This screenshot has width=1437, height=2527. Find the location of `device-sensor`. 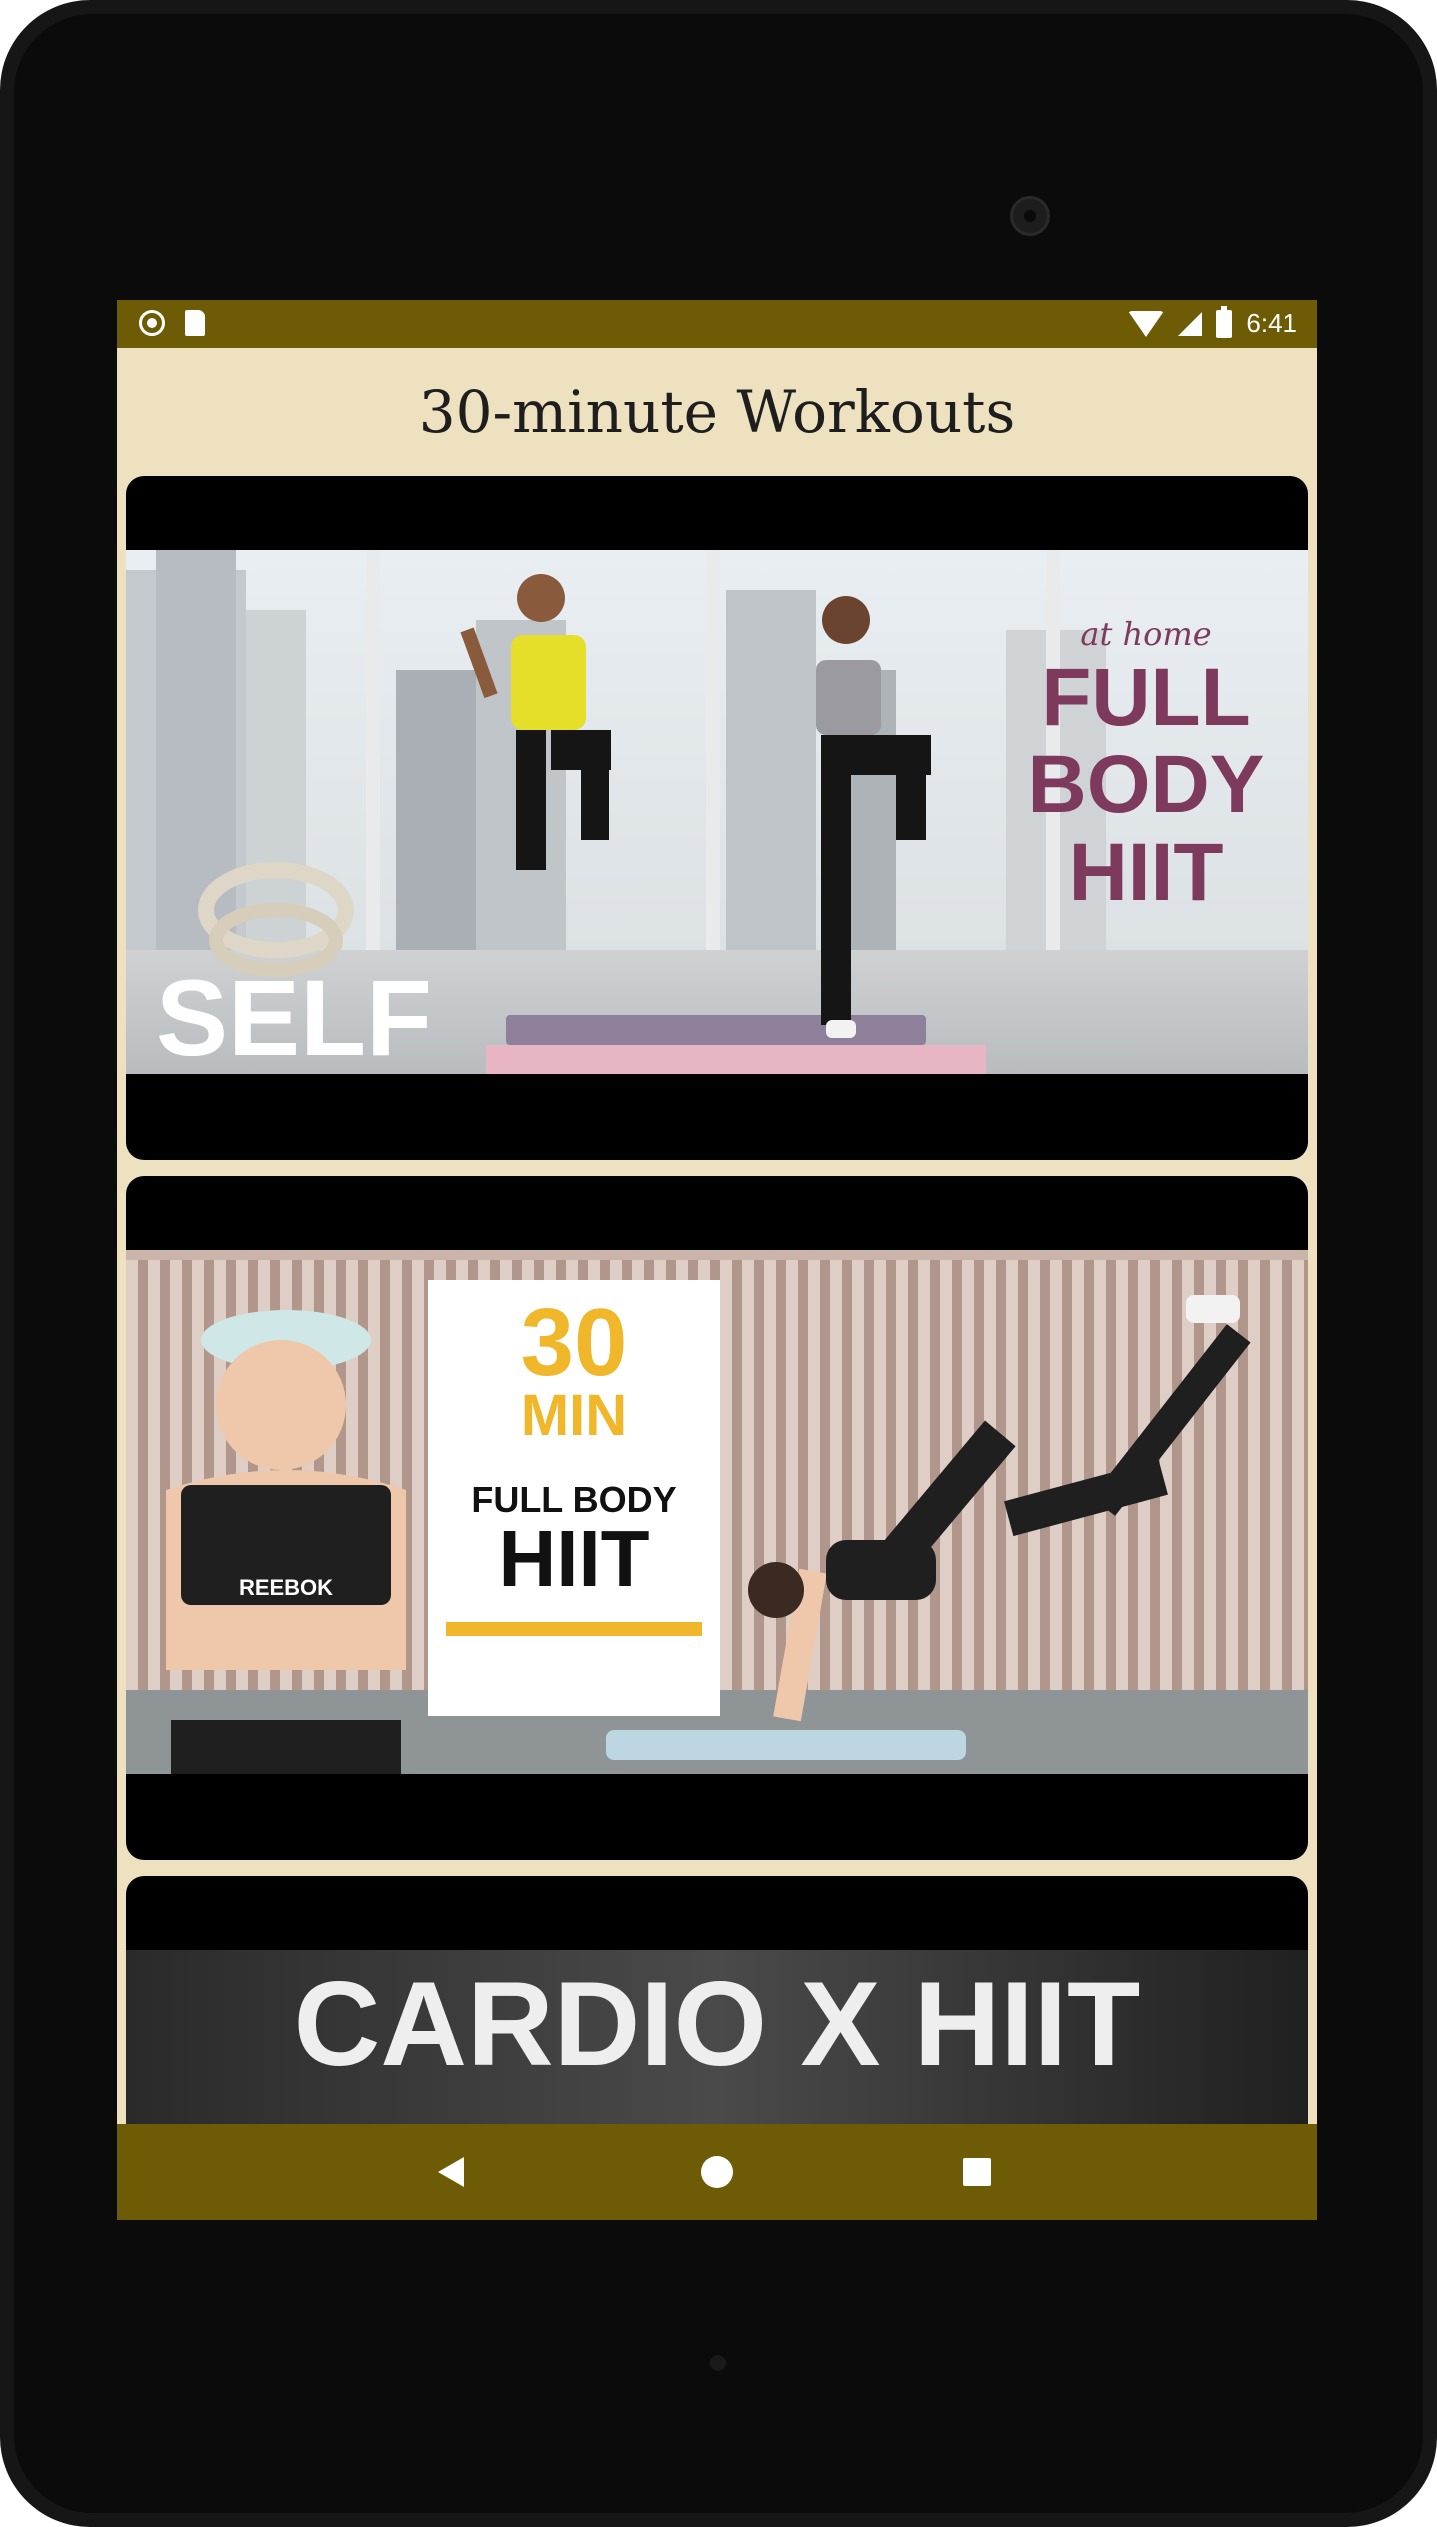

device-sensor is located at coordinates (718, 2363).